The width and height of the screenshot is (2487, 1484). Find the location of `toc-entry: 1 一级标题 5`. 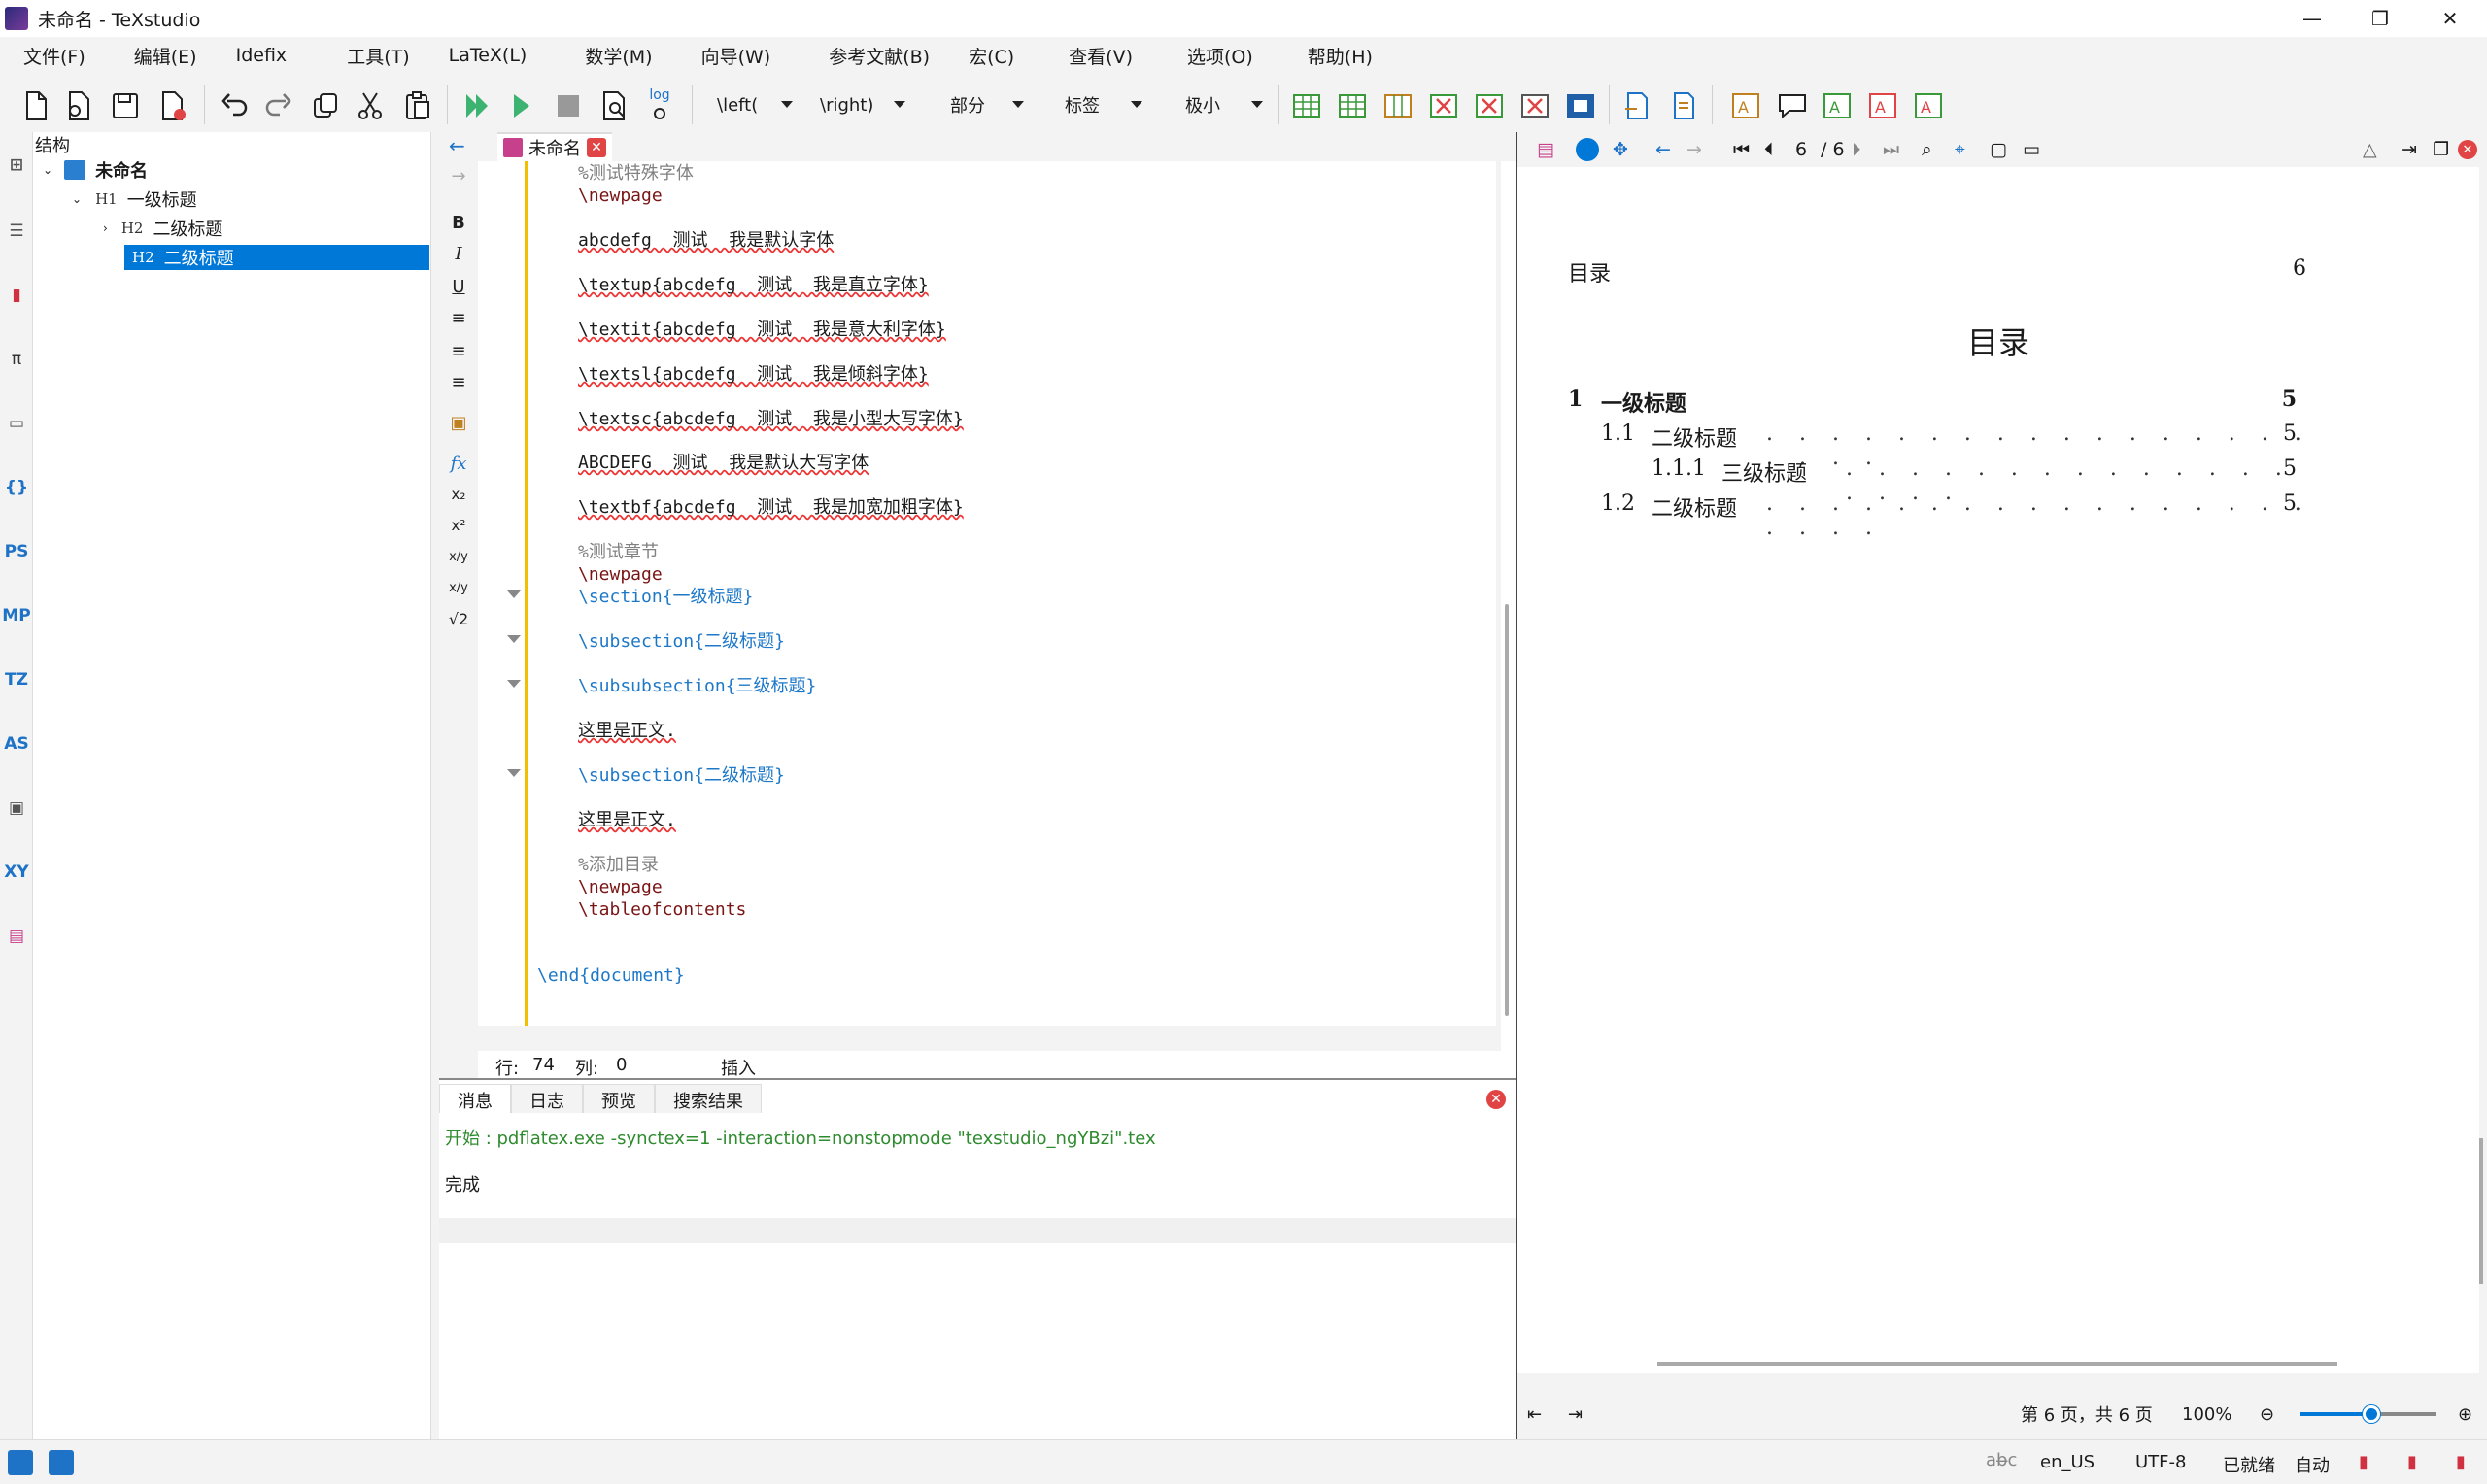

toc-entry: 1 一级标题 5 is located at coordinates (1942, 402).